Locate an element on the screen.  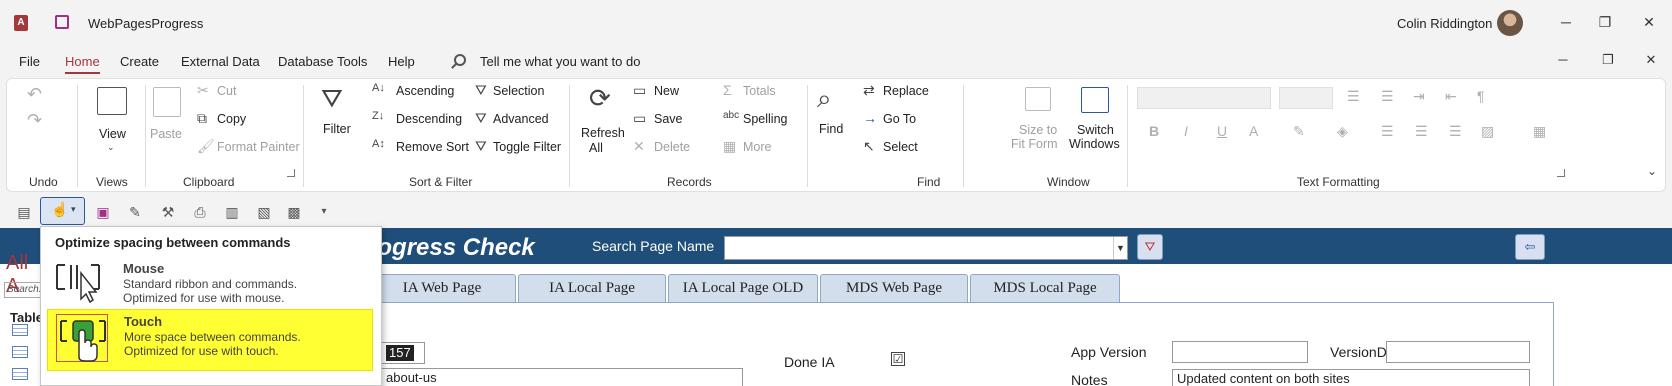
mdi-restore-button: ❐ is located at coordinates (1608, 61).